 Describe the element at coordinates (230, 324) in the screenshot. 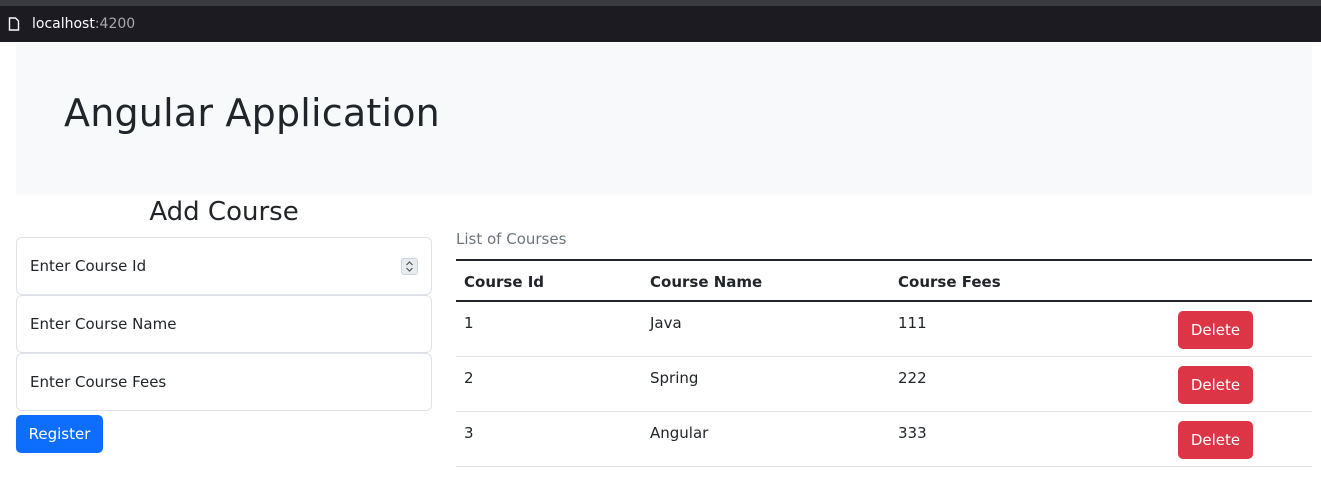

I see `course-name-input` at that location.